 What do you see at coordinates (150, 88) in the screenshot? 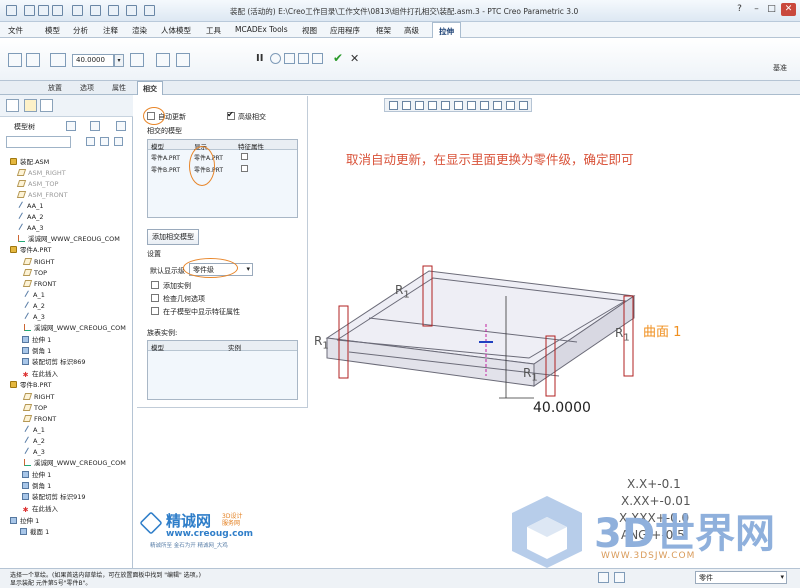
I see `tab-intersect: 相交` at bounding box center [150, 88].